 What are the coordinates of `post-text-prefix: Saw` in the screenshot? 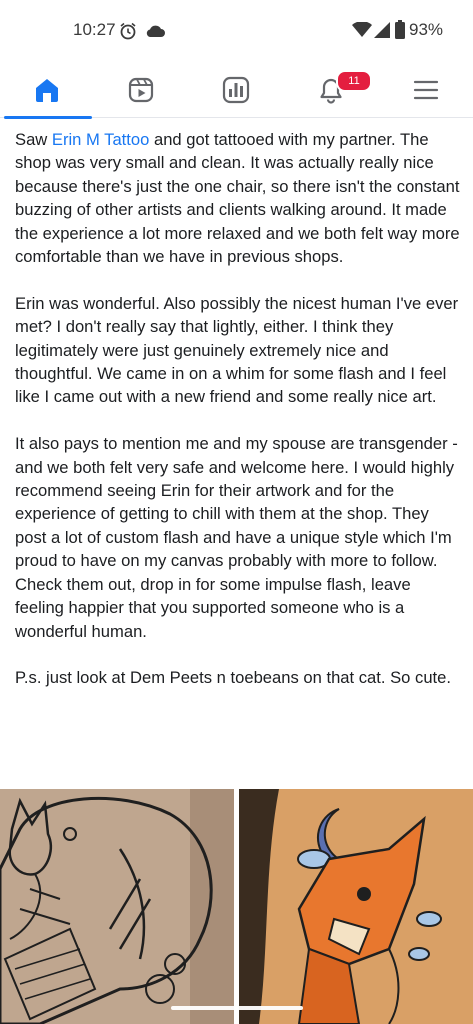 It's located at (33, 139).